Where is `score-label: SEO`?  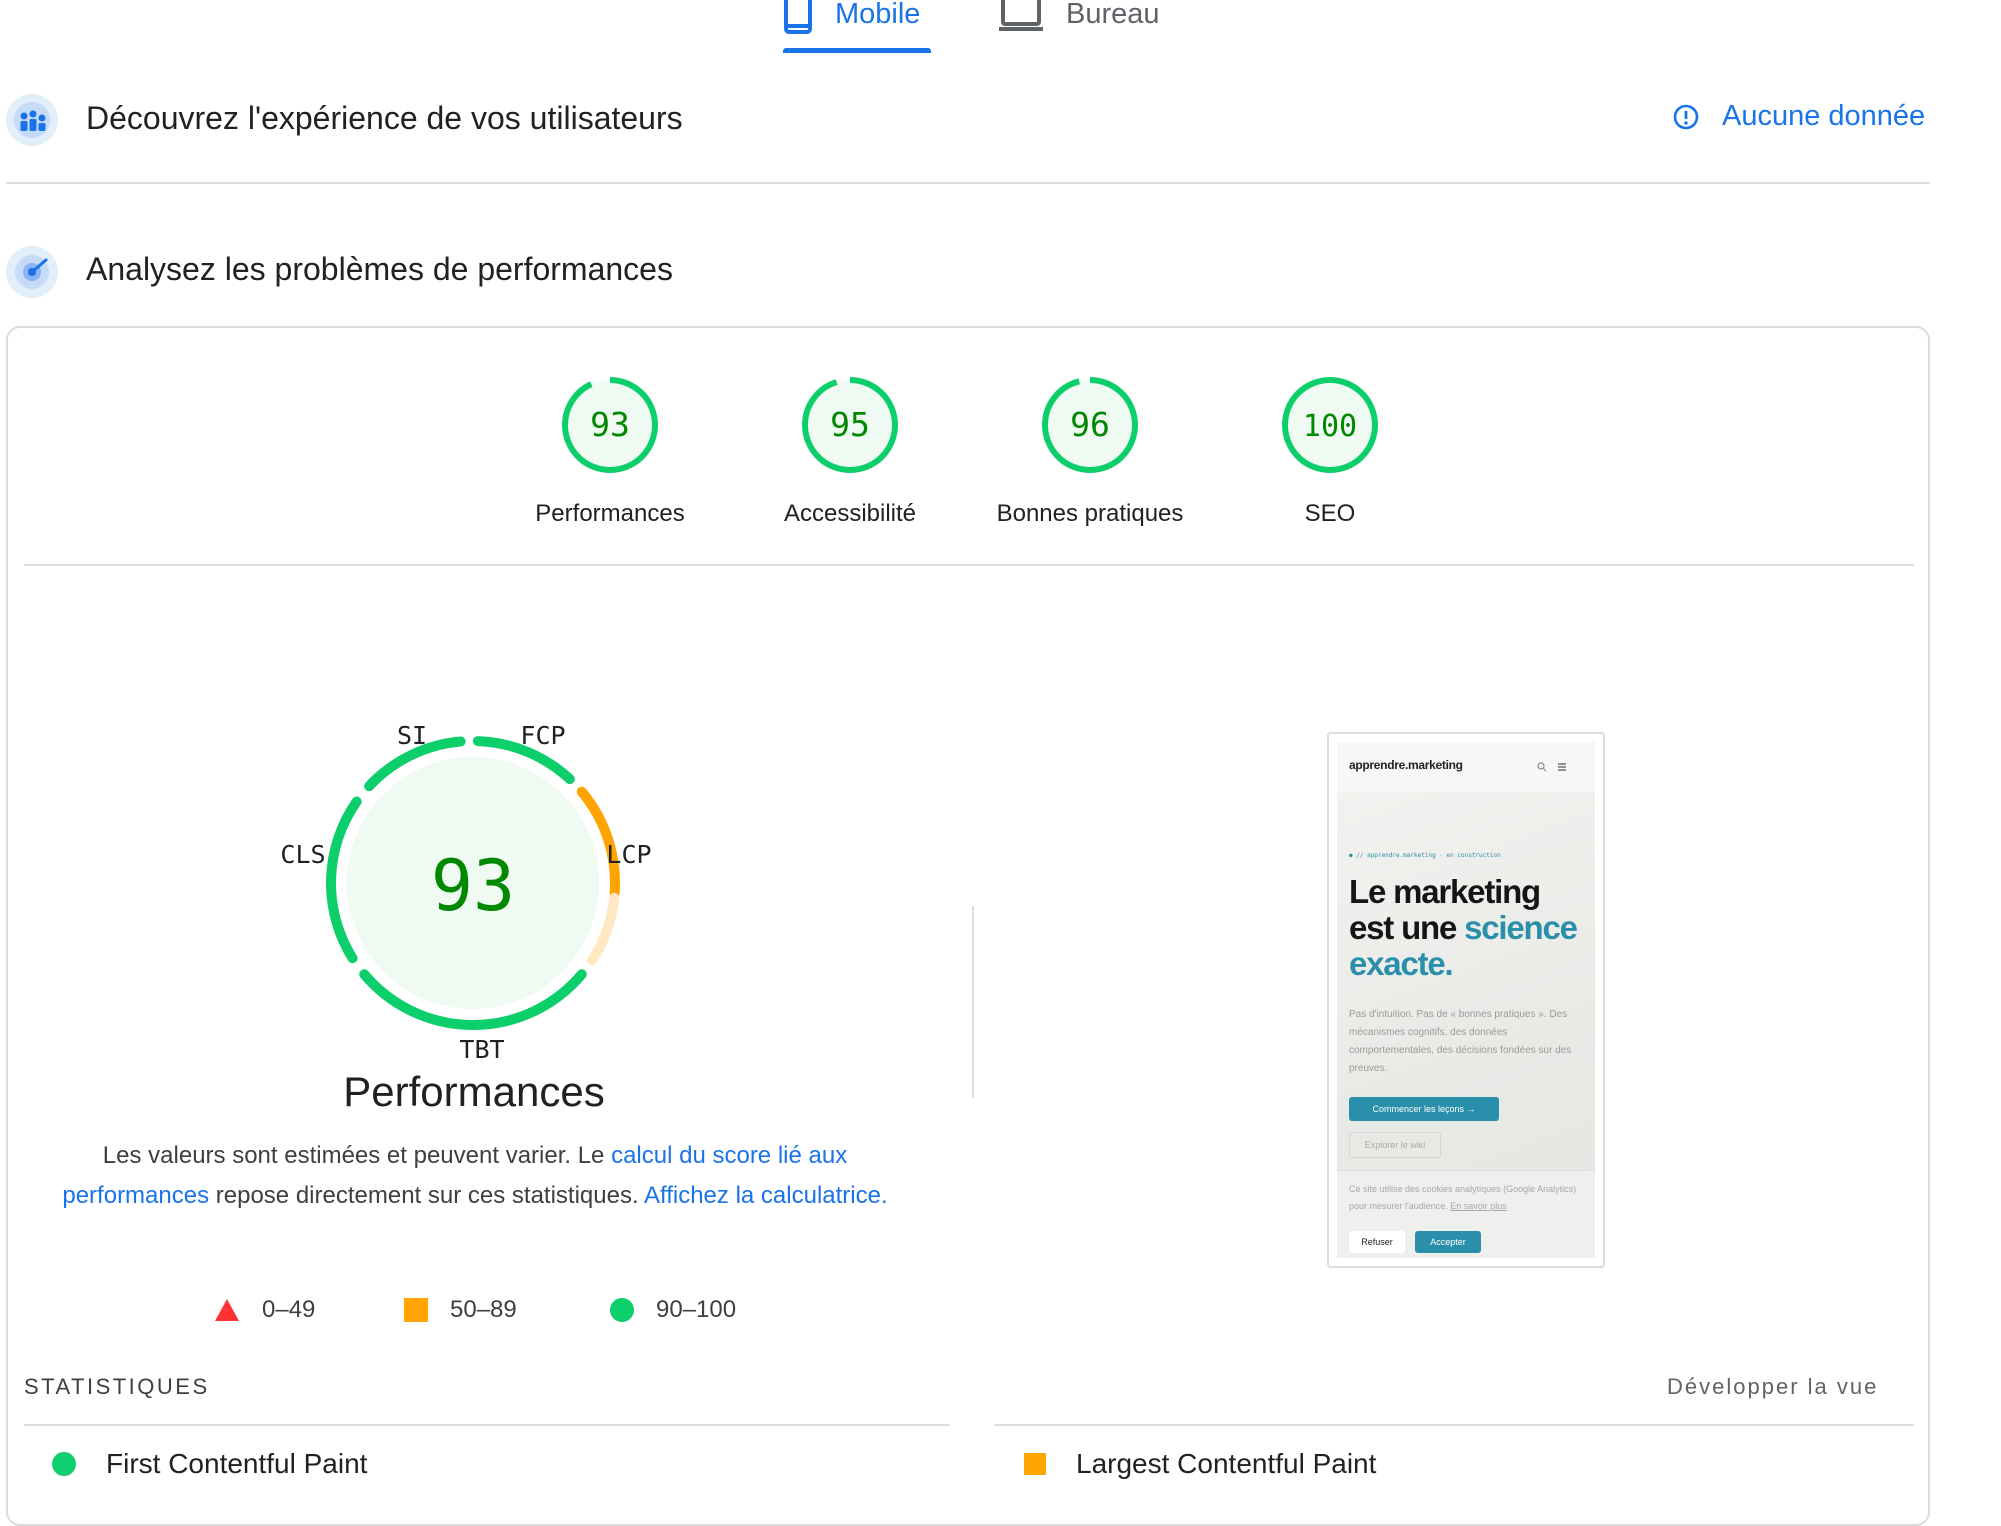 score-label: SEO is located at coordinates (1330, 513).